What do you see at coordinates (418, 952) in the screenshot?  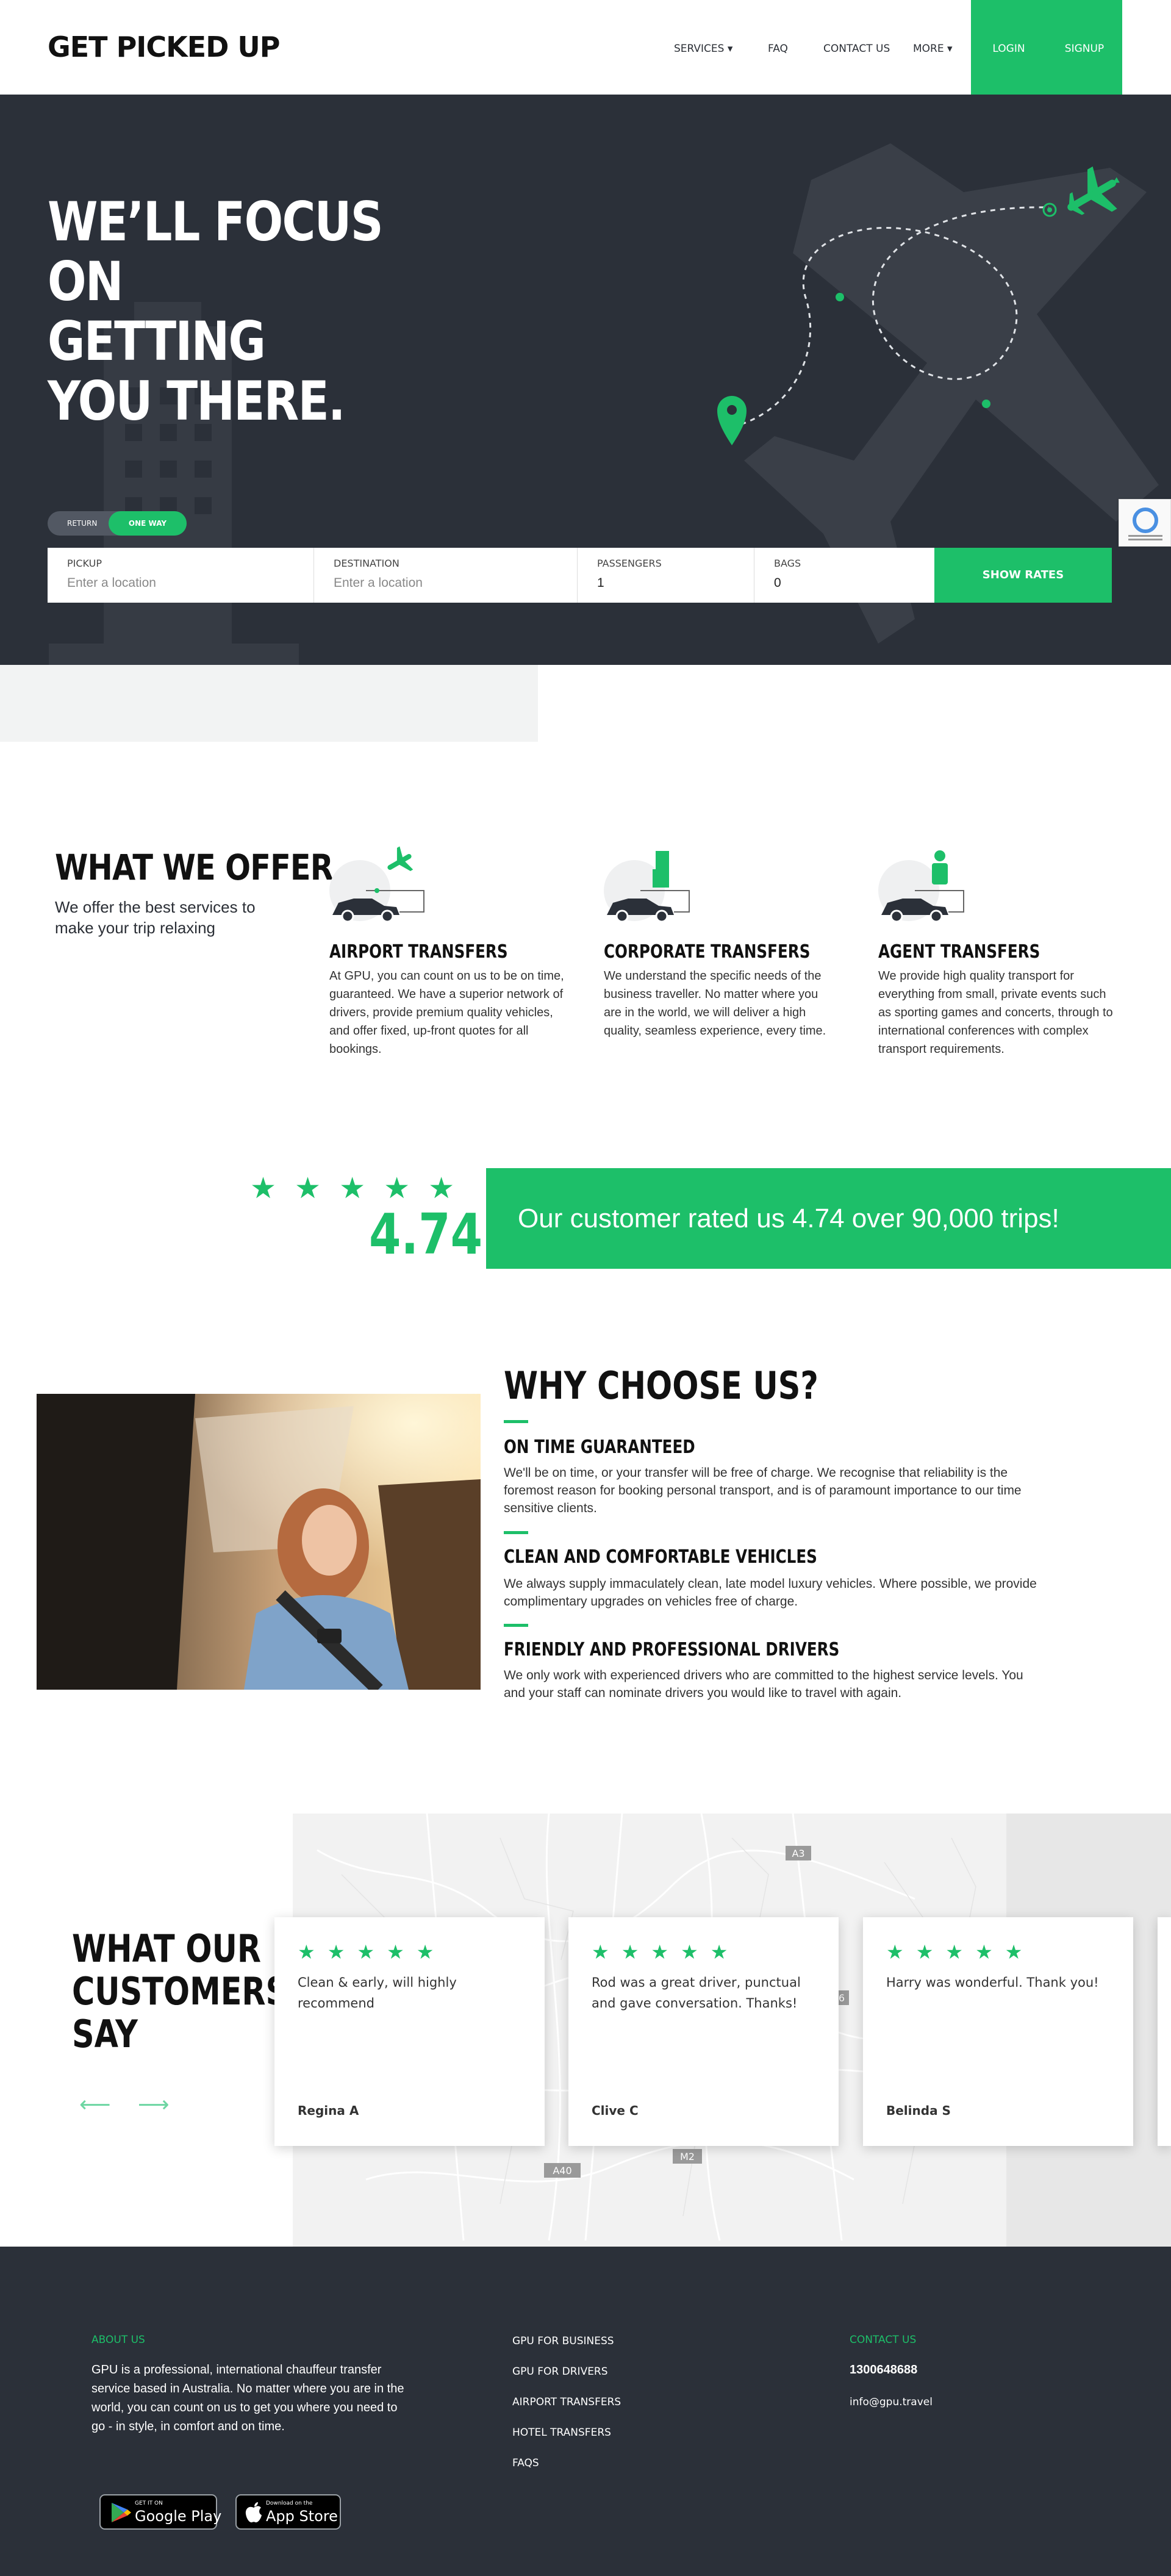 I see `airport-transfers-title: AIRPORT TRANSFERS` at bounding box center [418, 952].